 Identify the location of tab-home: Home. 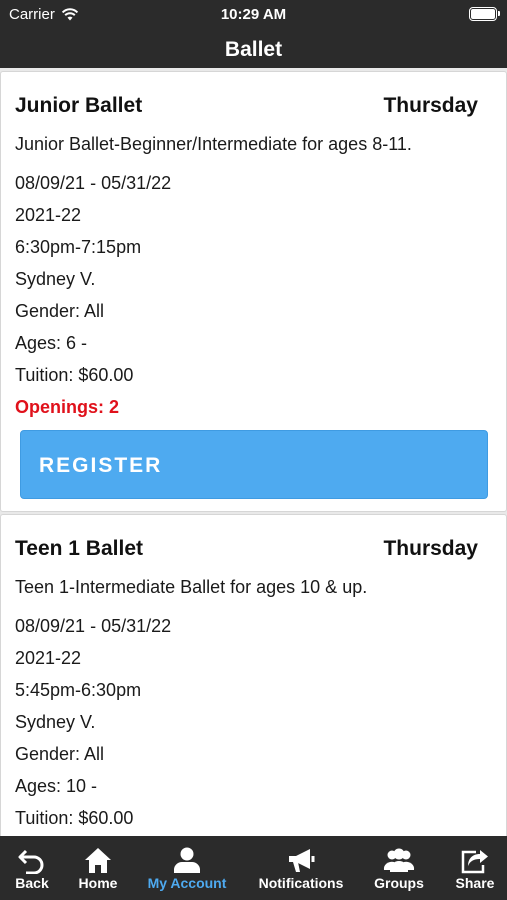
(98, 868).